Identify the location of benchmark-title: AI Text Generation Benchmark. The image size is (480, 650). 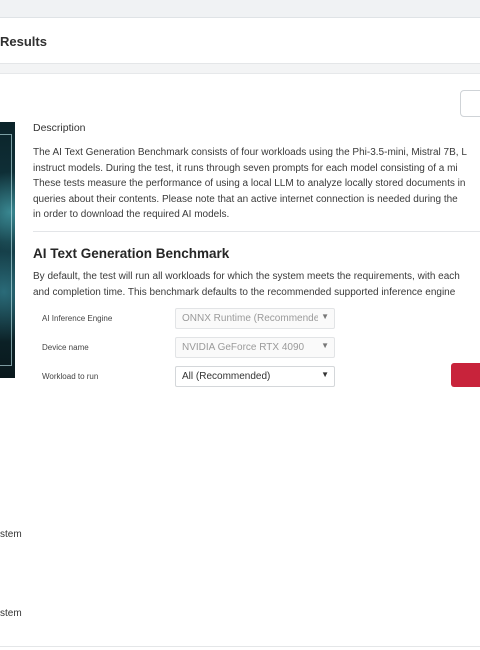
(131, 253).